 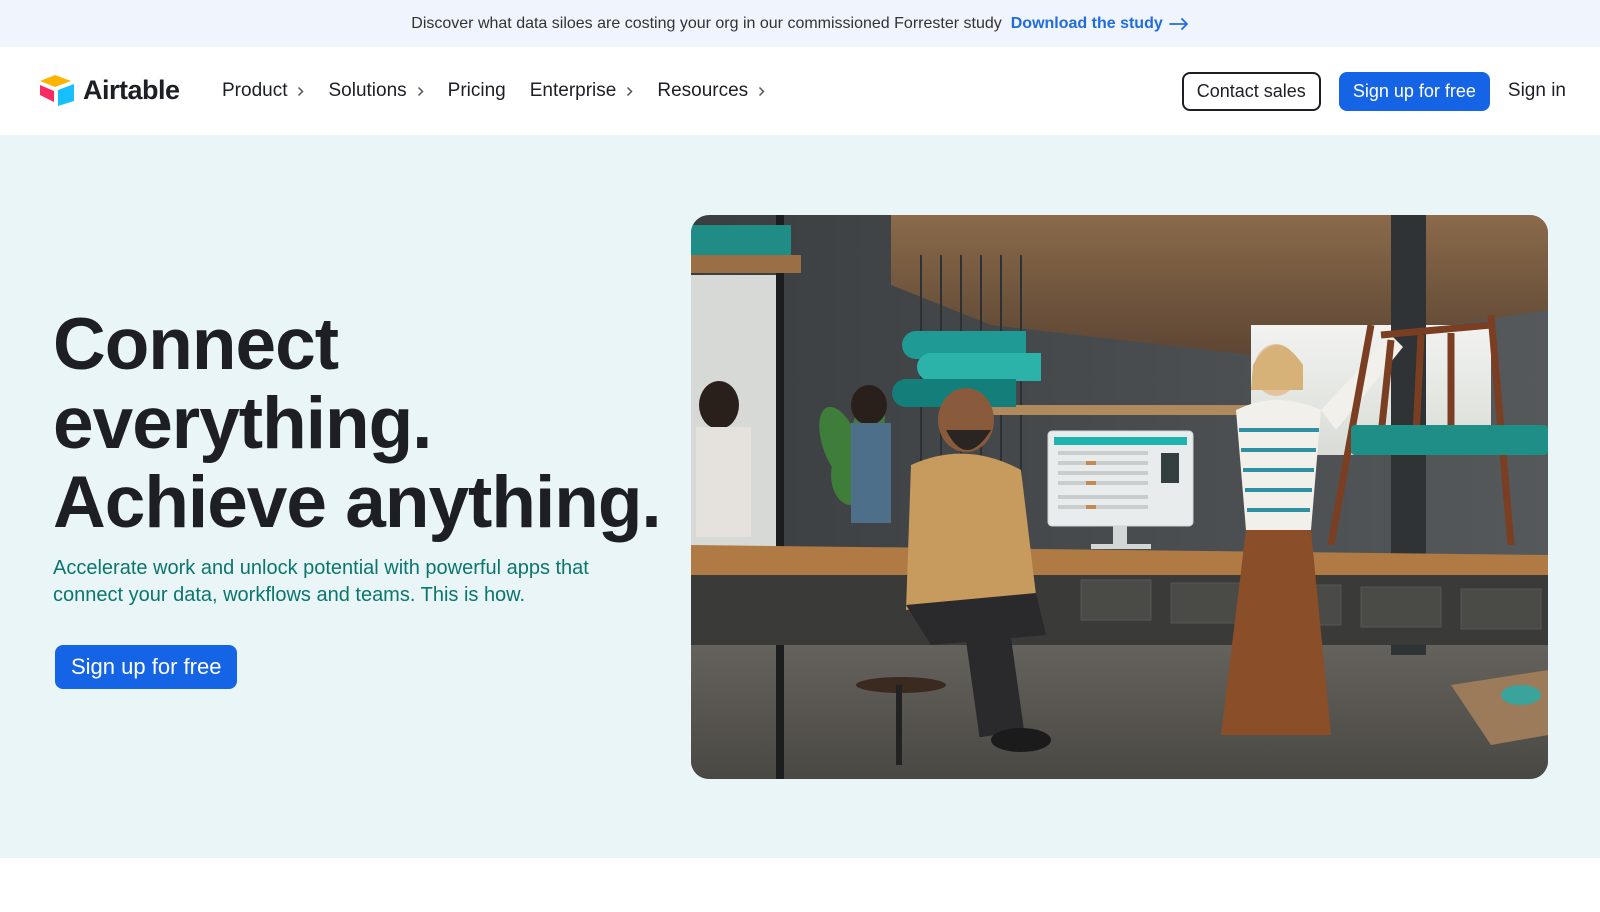 What do you see at coordinates (1086, 23) in the screenshot?
I see `download-study-label: Download the study` at bounding box center [1086, 23].